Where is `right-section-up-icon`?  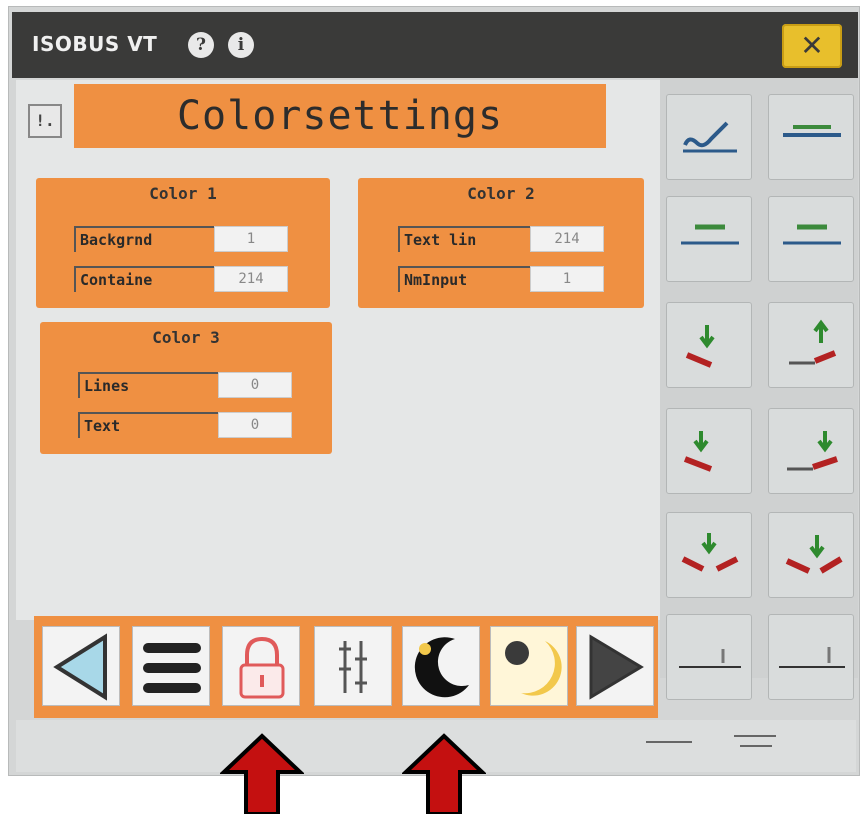
right-section-up-icon is located at coordinates (811, 345).